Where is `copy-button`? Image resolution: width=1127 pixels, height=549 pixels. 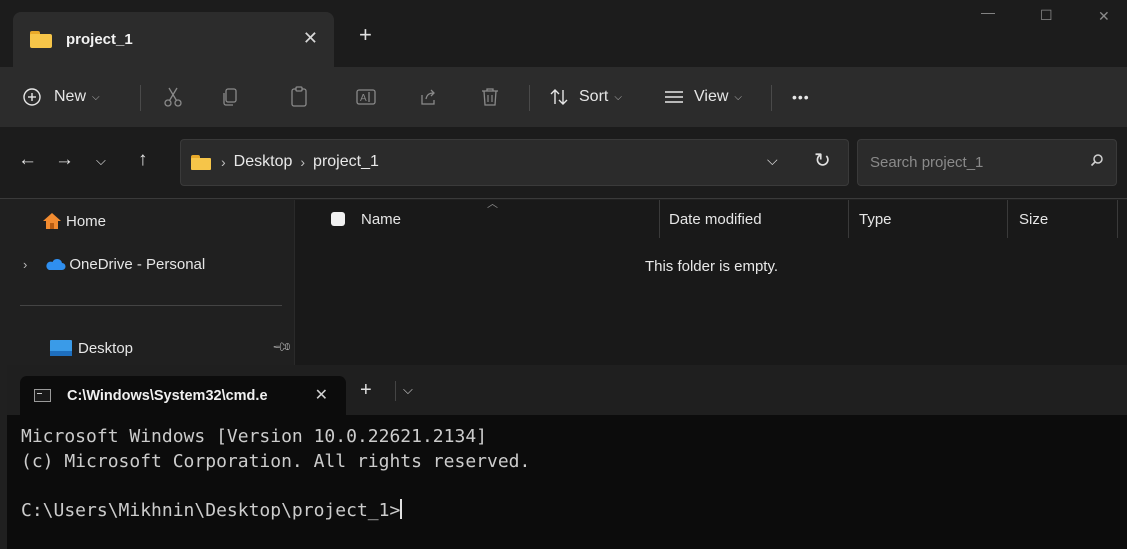 copy-button is located at coordinates (230, 97).